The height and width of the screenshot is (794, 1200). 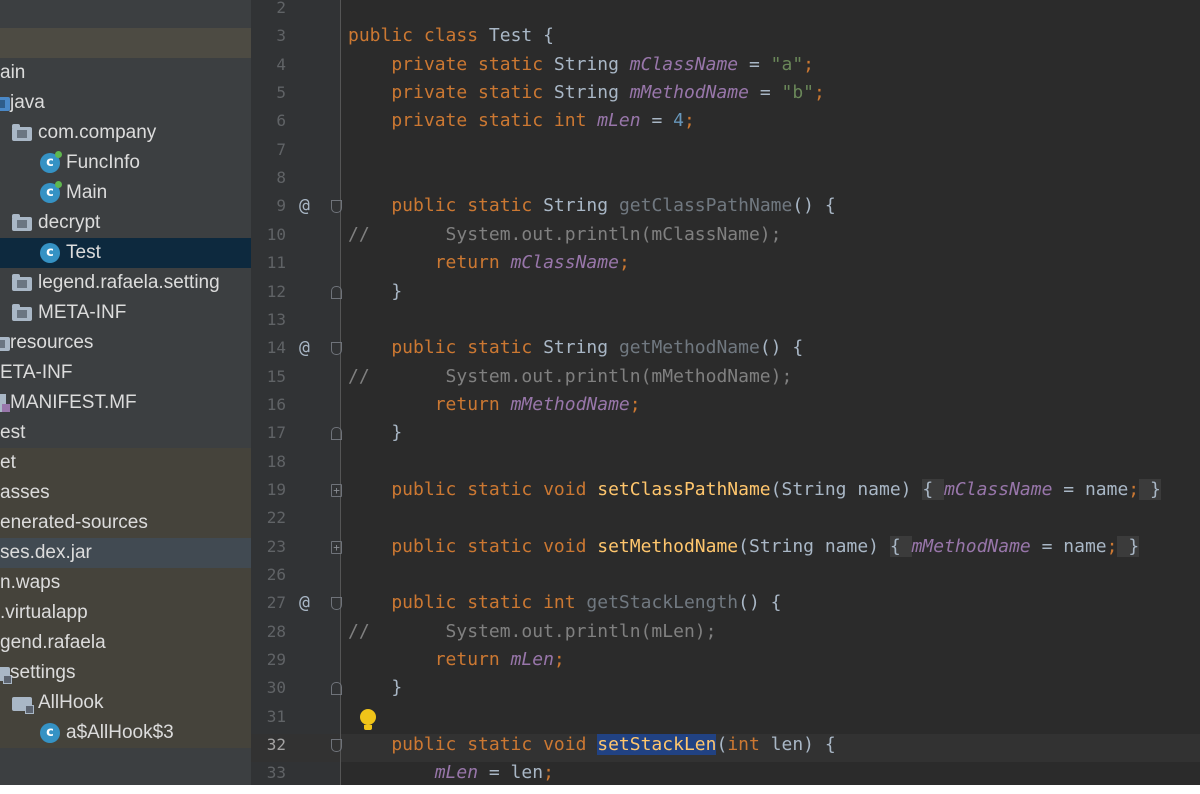 What do you see at coordinates (600, 150) in the screenshot?
I see `code-line: 7` at bounding box center [600, 150].